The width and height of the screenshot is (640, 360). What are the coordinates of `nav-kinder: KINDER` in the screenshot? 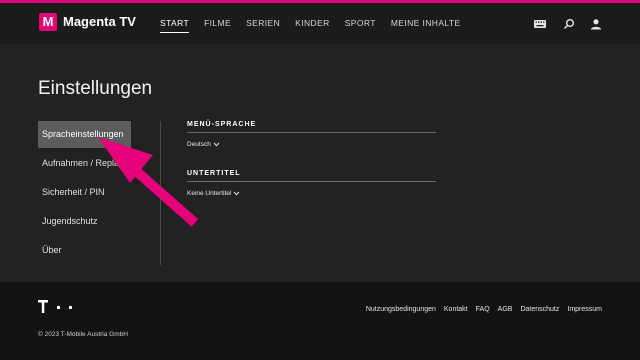 It's located at (312, 25).